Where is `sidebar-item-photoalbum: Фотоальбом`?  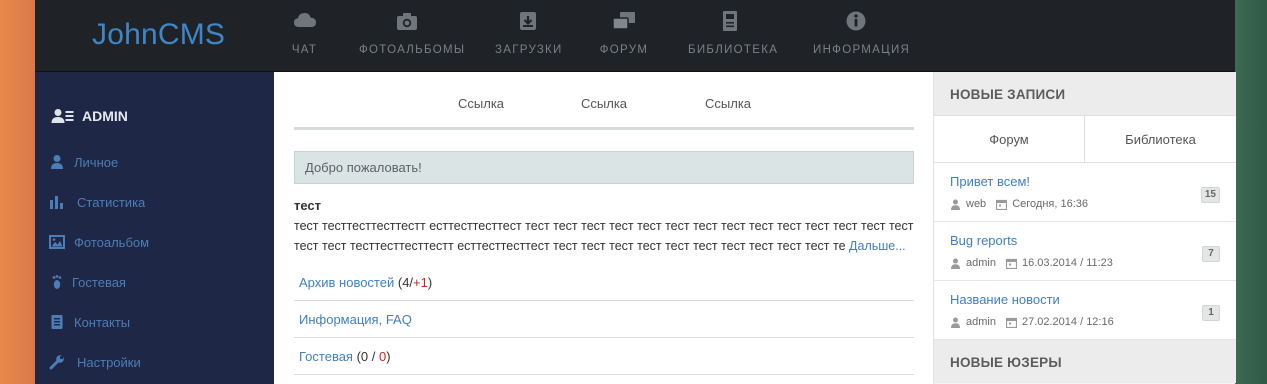
sidebar-item-photoalbum: Фотоальбом is located at coordinates (99, 242).